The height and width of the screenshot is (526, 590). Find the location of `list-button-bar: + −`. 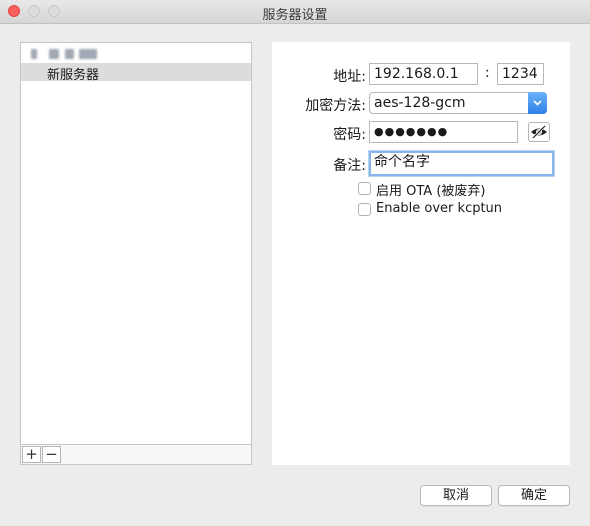

list-button-bar: + − is located at coordinates (136, 455).